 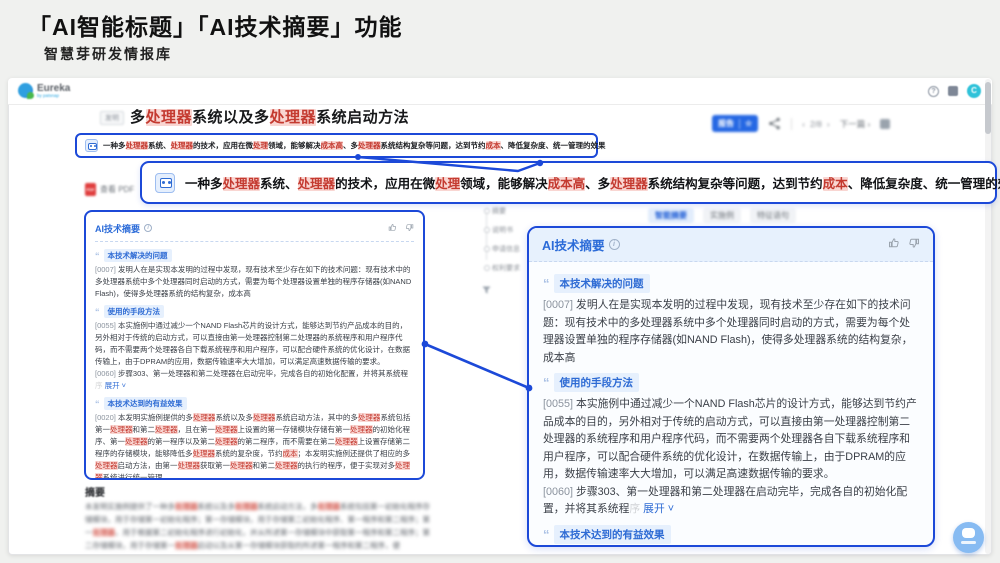 What do you see at coordinates (774, 123) in the screenshot?
I see `share-icon` at bounding box center [774, 123].